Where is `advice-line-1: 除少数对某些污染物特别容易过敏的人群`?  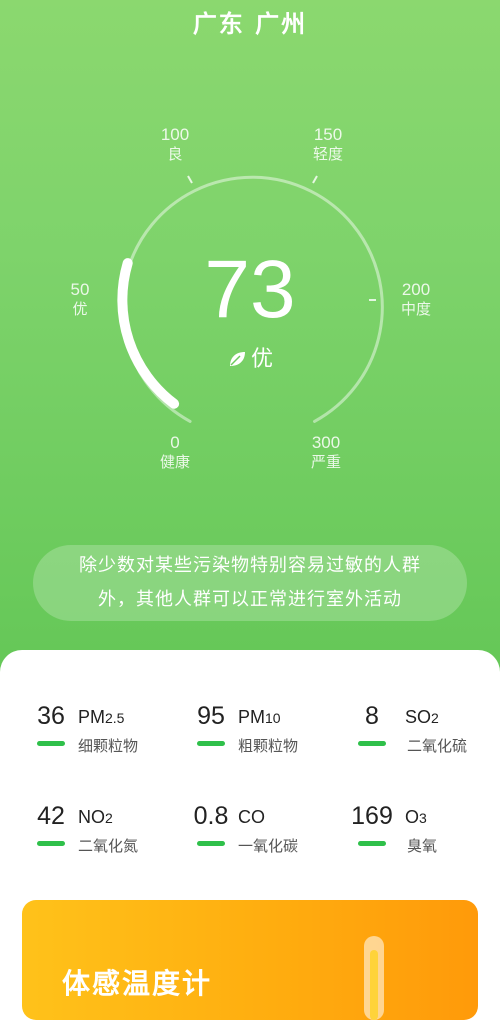 advice-line-1: 除少数对某些污染物特别容易过敏的人群 is located at coordinates (250, 565).